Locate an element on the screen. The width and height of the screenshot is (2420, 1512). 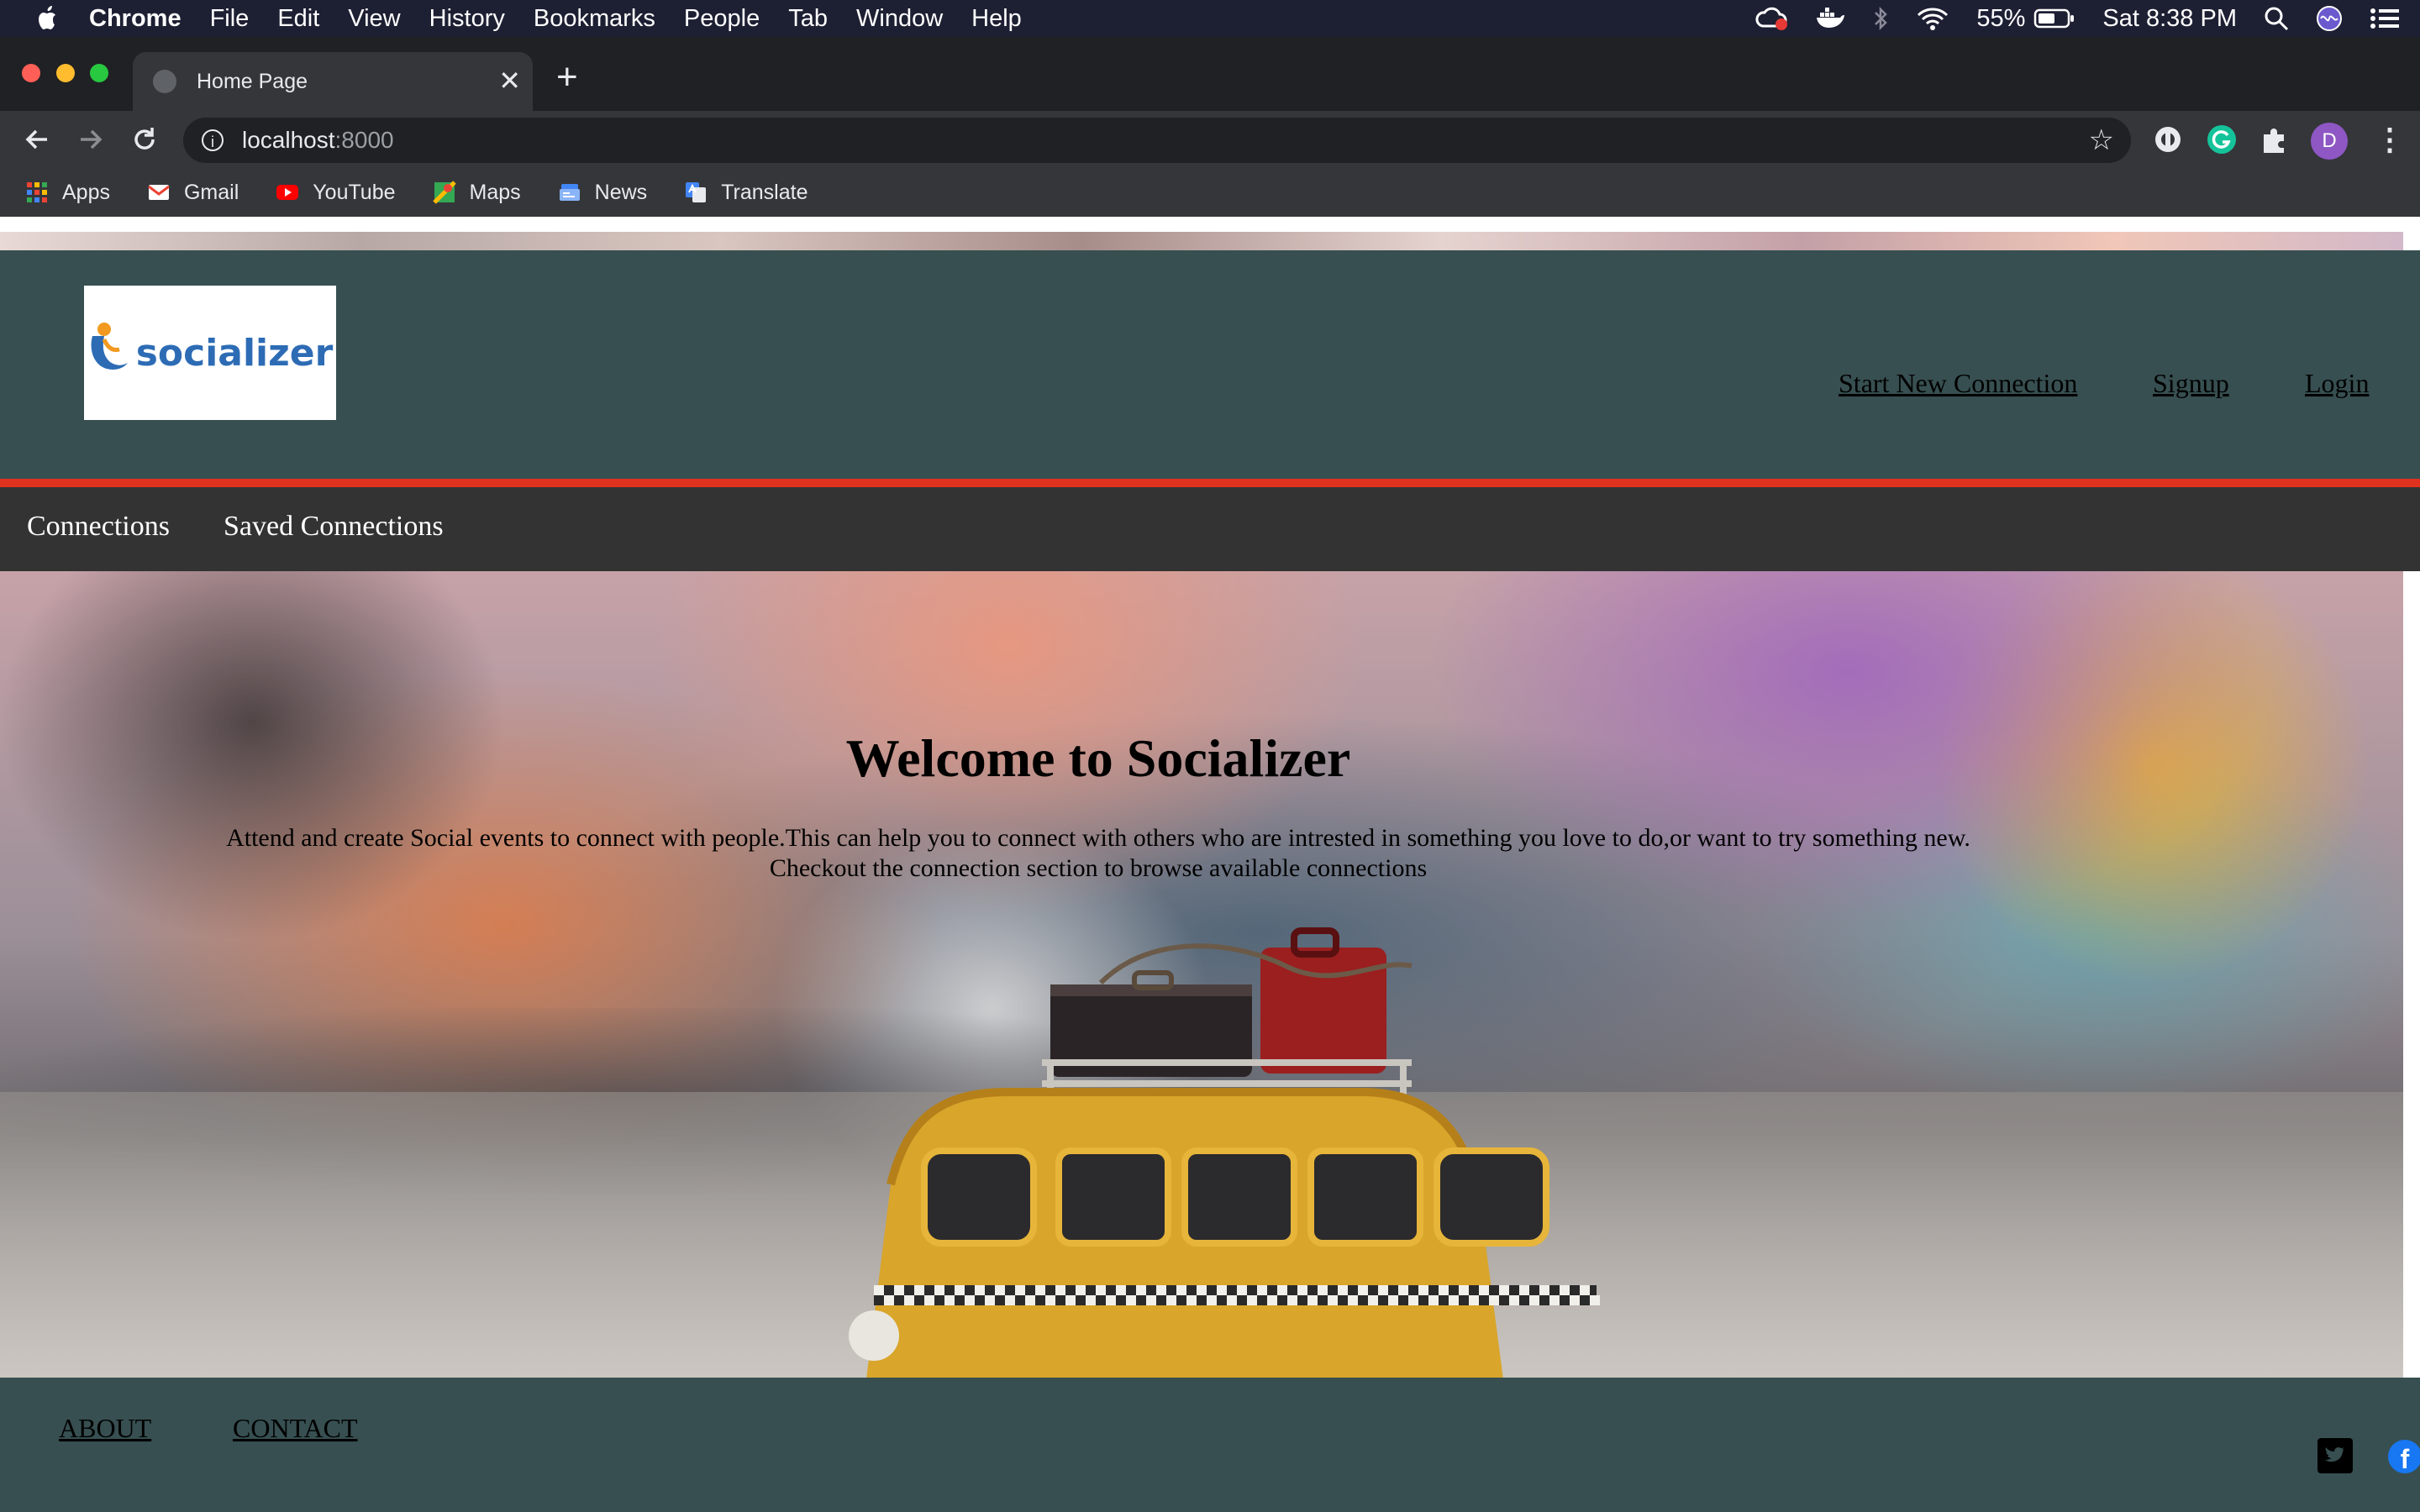
battery-icon is located at coordinates (2054, 18).